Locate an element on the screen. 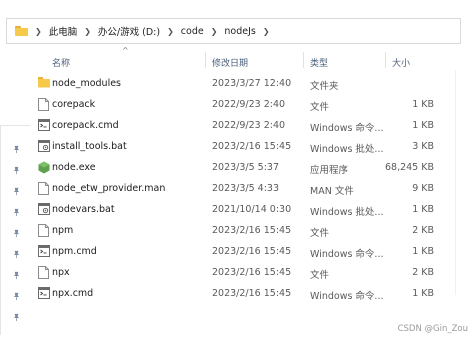 Image resolution: width=474 pixels, height=338 pixels. file-date-modified: 2023/3/5 5:37 is located at coordinates (246, 167).